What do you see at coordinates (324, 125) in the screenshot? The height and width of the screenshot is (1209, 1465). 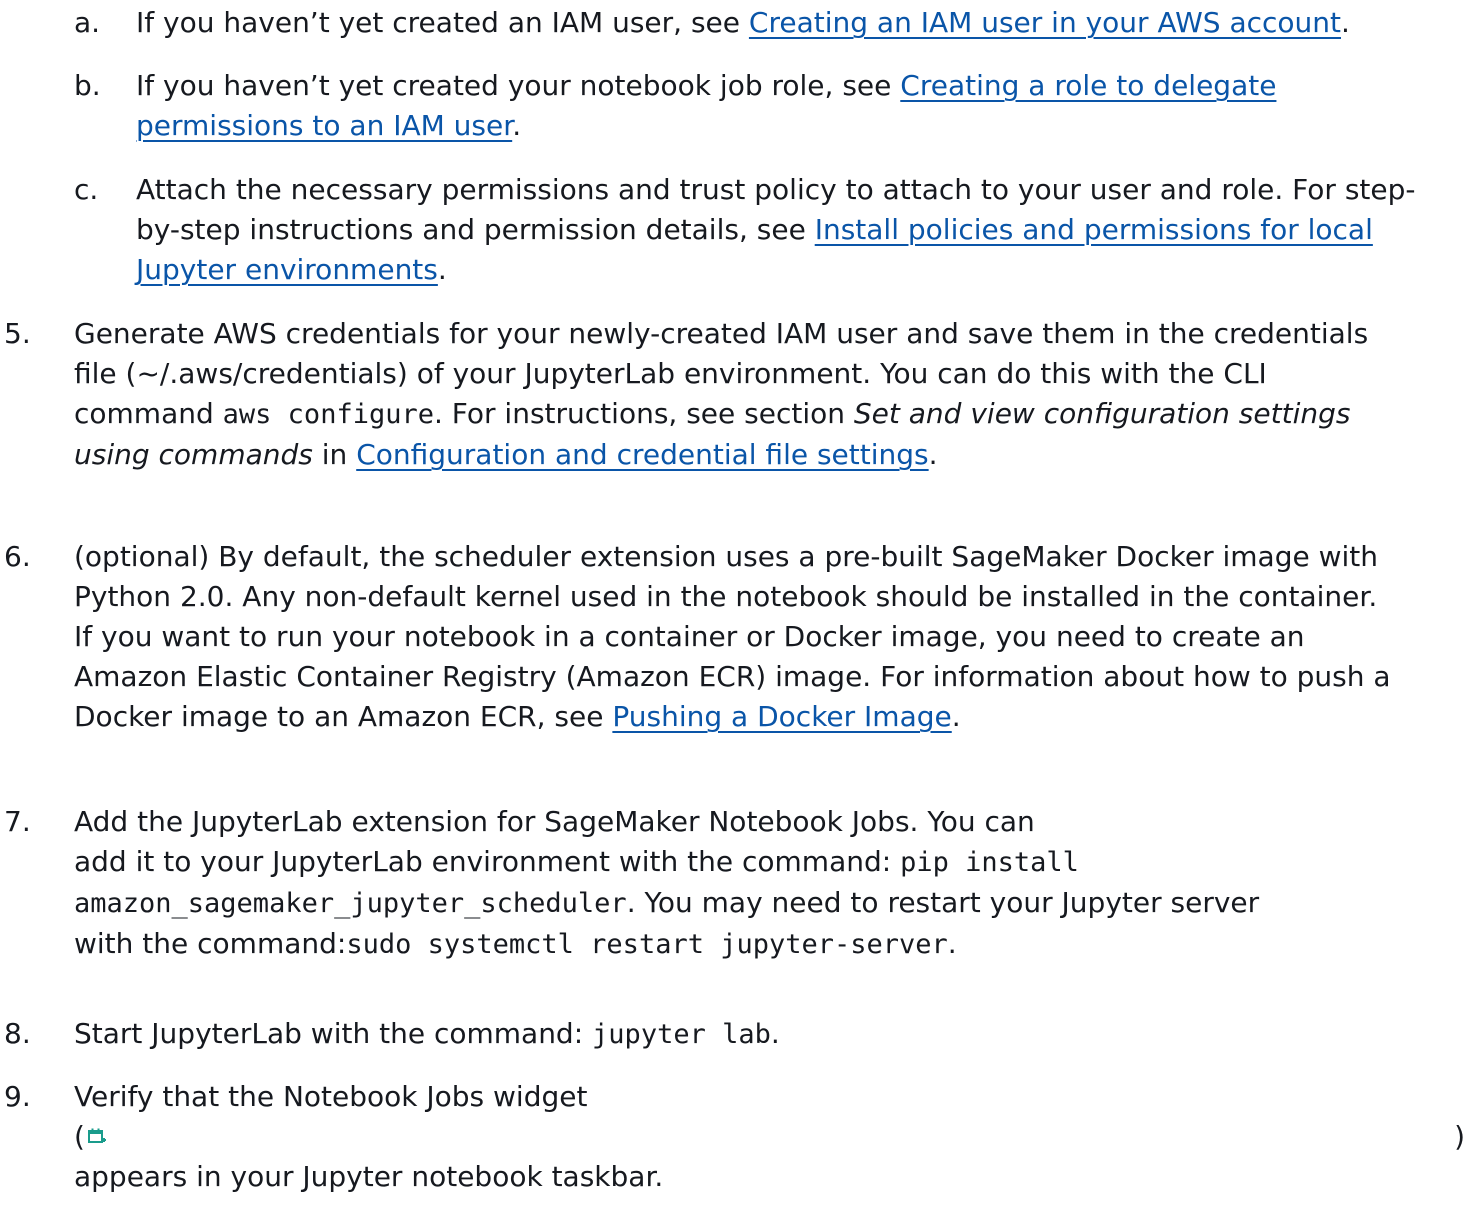 I see `link-create-role-part2: permissions to an IAM user` at bounding box center [324, 125].